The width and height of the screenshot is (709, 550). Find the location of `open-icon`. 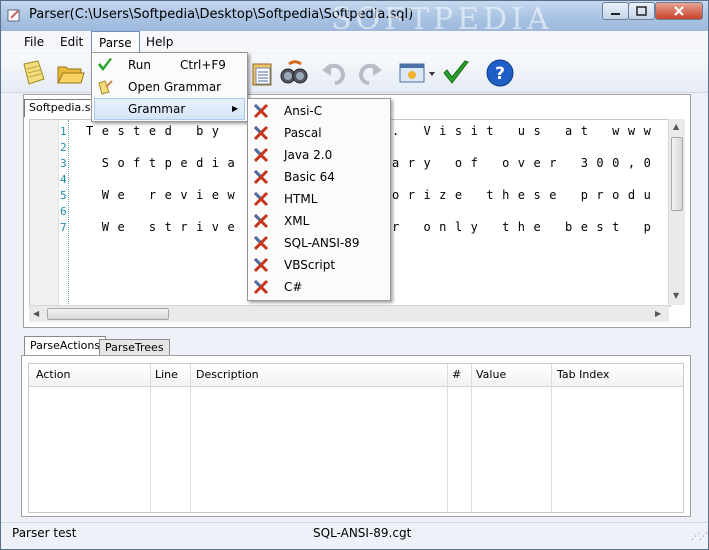

open-icon is located at coordinates (70, 73).